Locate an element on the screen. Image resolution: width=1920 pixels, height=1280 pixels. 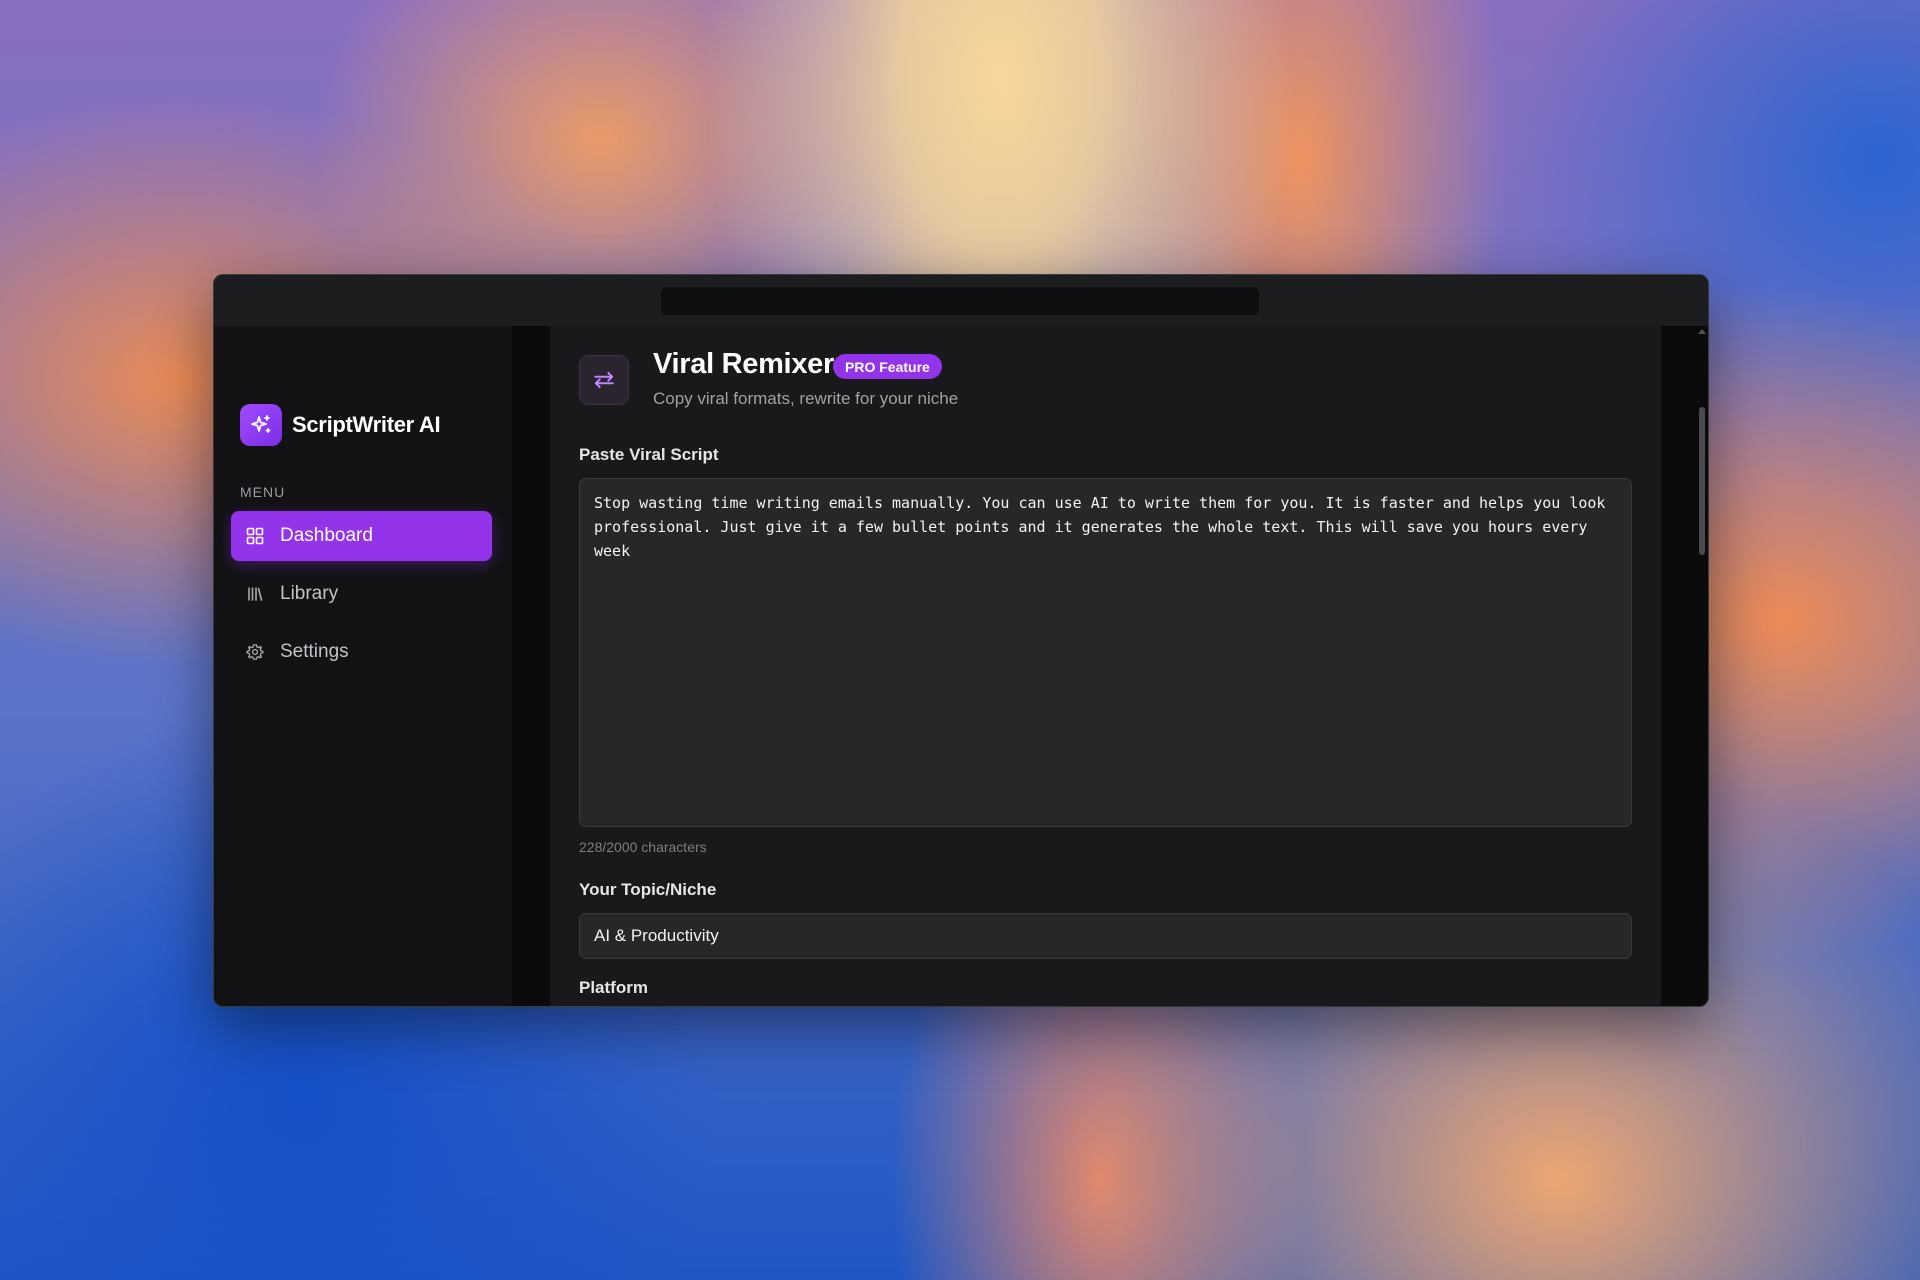
title-bar is located at coordinates (961, 300).